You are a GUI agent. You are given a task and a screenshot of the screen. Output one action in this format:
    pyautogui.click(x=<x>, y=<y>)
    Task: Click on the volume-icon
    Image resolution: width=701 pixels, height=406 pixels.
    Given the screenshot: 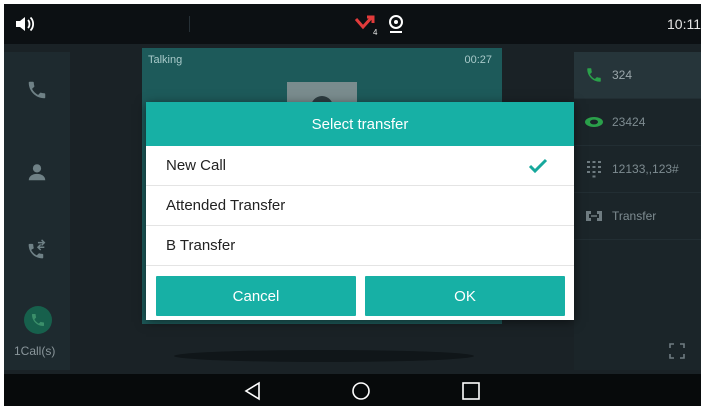 What is the action you would take?
    pyautogui.click(x=25, y=24)
    